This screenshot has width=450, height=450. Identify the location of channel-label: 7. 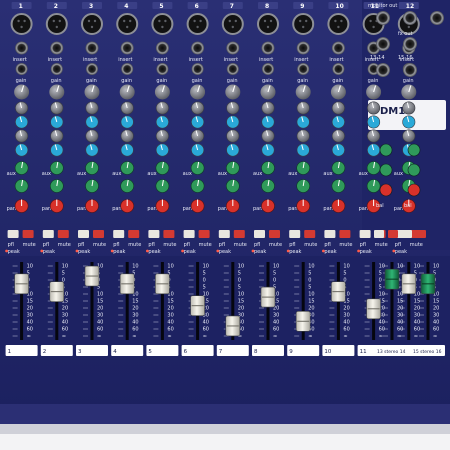
(221, 352).